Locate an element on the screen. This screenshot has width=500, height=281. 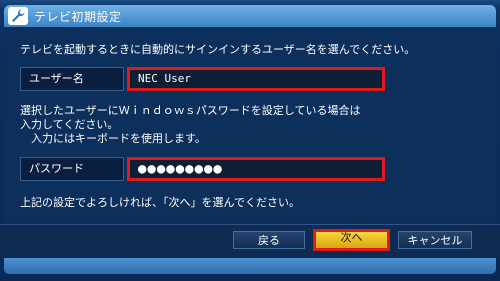
password-label: パスワード is located at coordinates (72, 169).